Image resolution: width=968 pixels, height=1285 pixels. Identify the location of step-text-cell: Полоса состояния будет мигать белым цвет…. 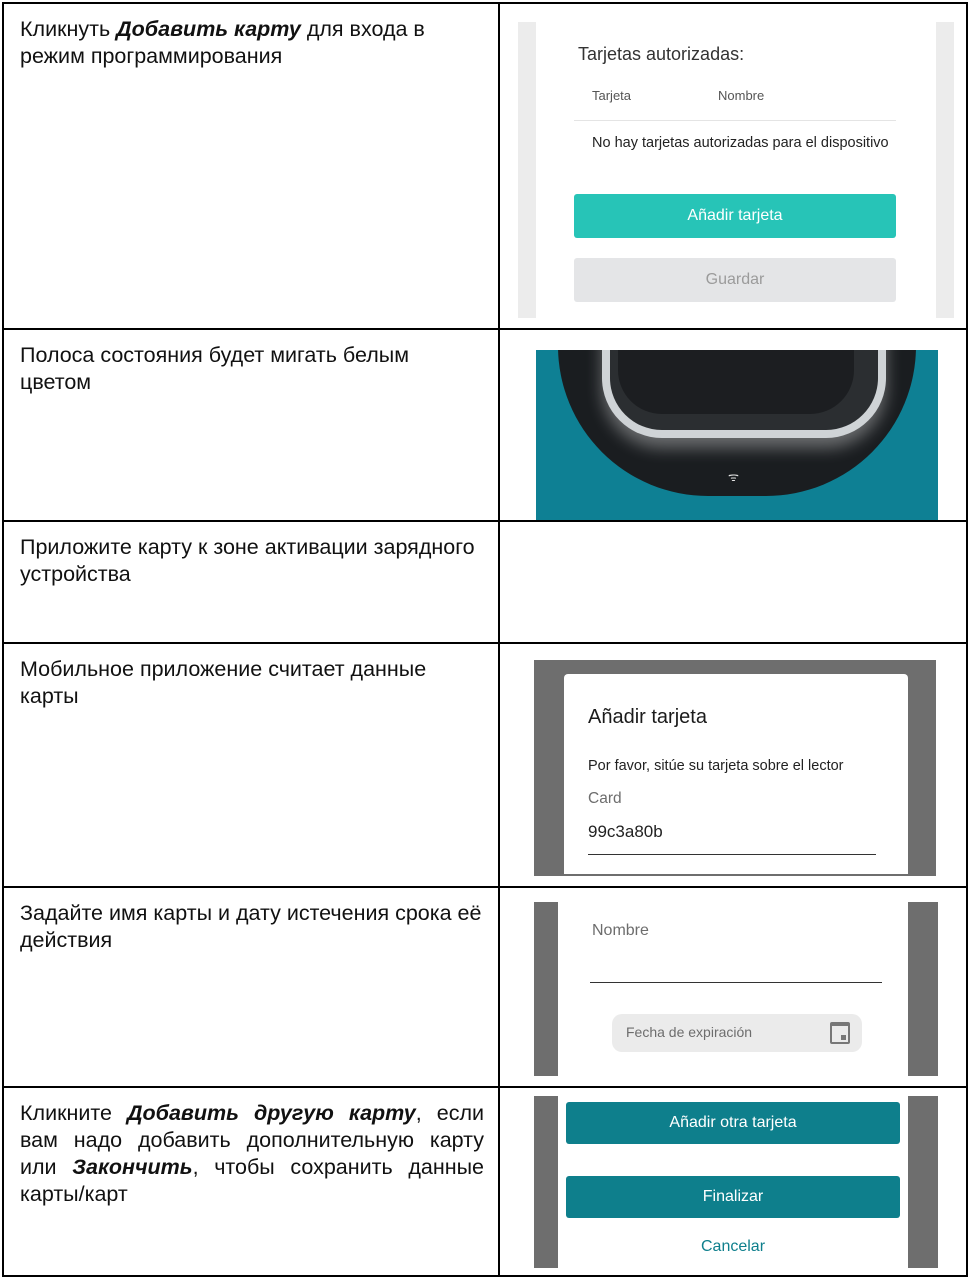
(251, 425).